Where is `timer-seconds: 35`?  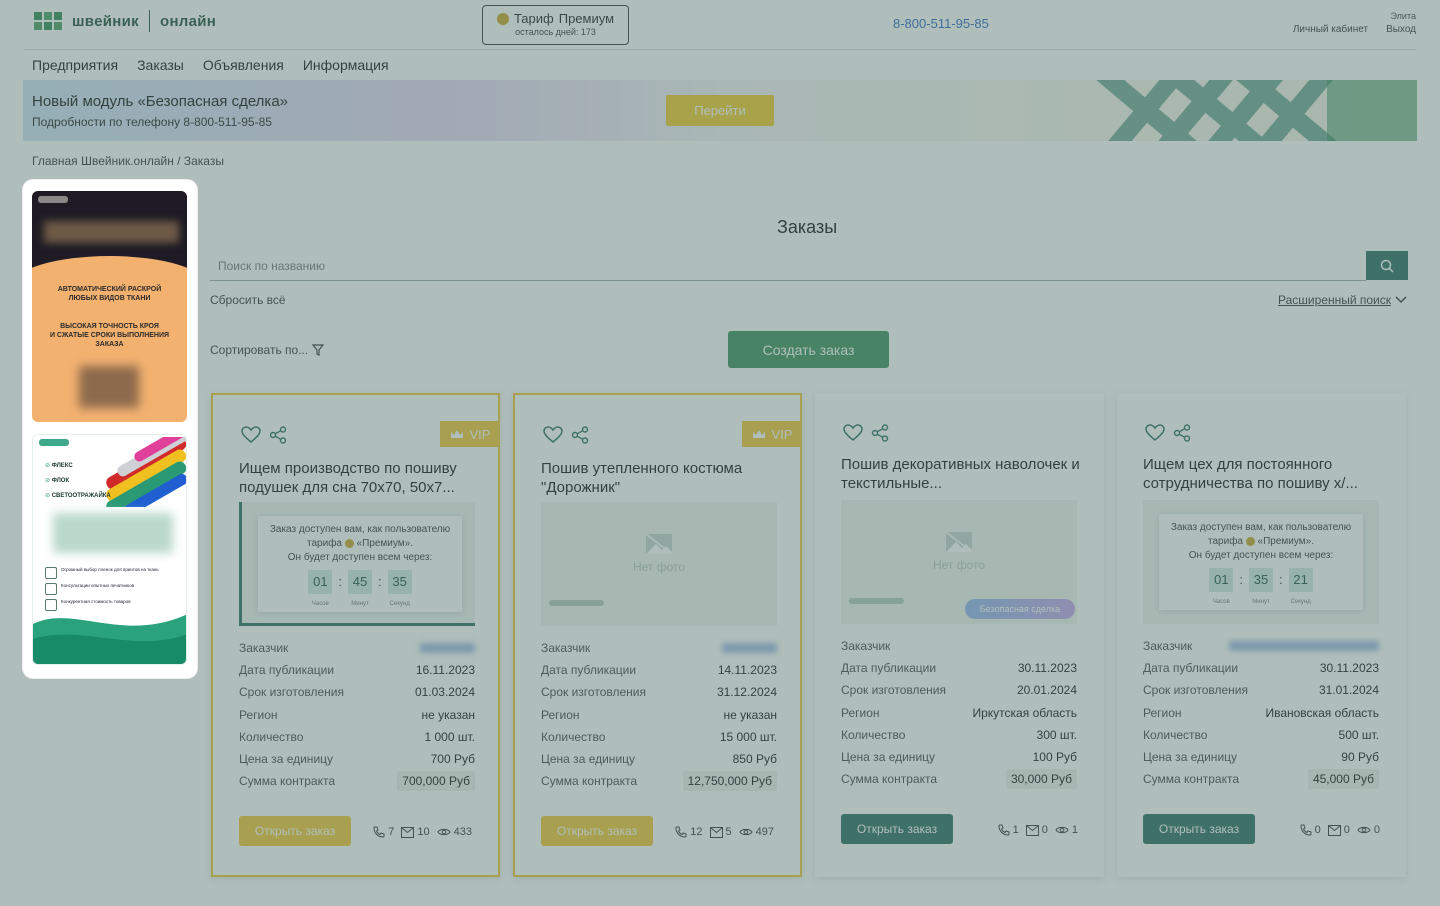 timer-seconds: 35 is located at coordinates (399, 582).